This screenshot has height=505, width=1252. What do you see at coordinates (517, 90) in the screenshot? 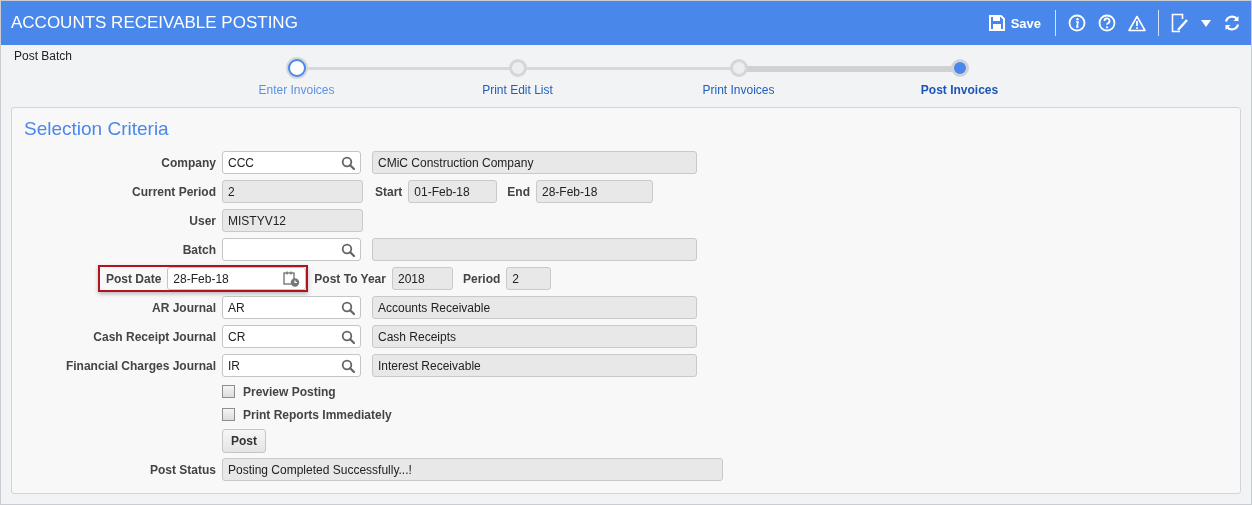
I see `step-link: Print Edit List` at bounding box center [517, 90].